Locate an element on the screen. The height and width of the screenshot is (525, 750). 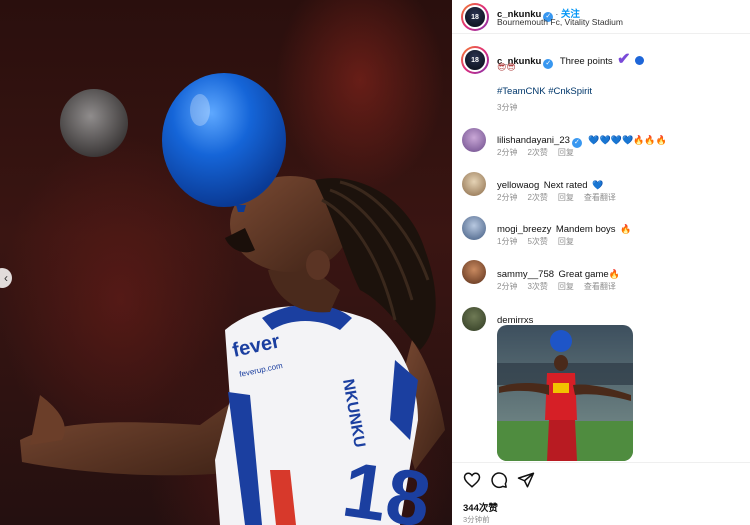
author-avatar: 18 is located at coordinates (475, 17).